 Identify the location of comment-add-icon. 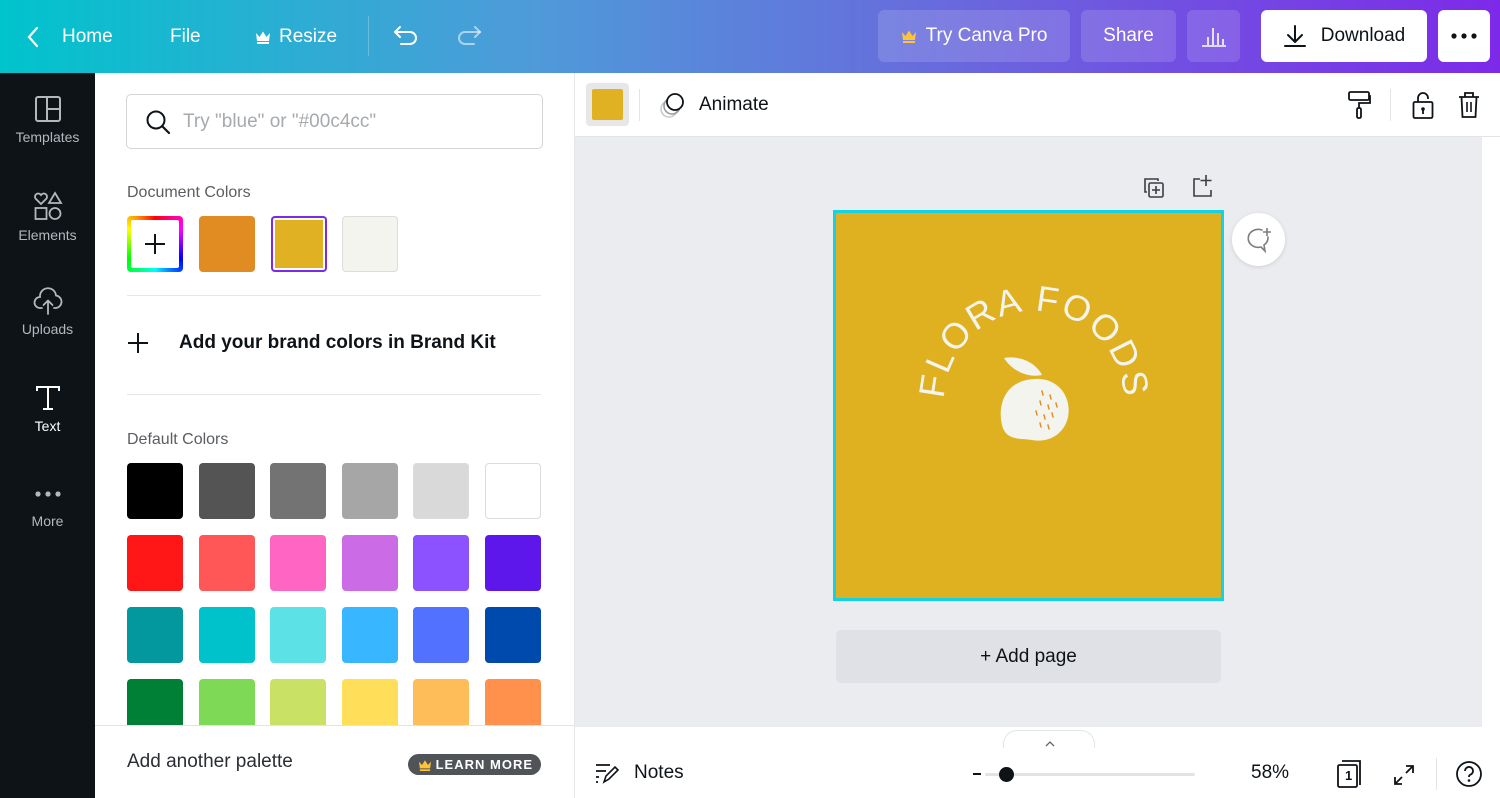
(1258, 240).